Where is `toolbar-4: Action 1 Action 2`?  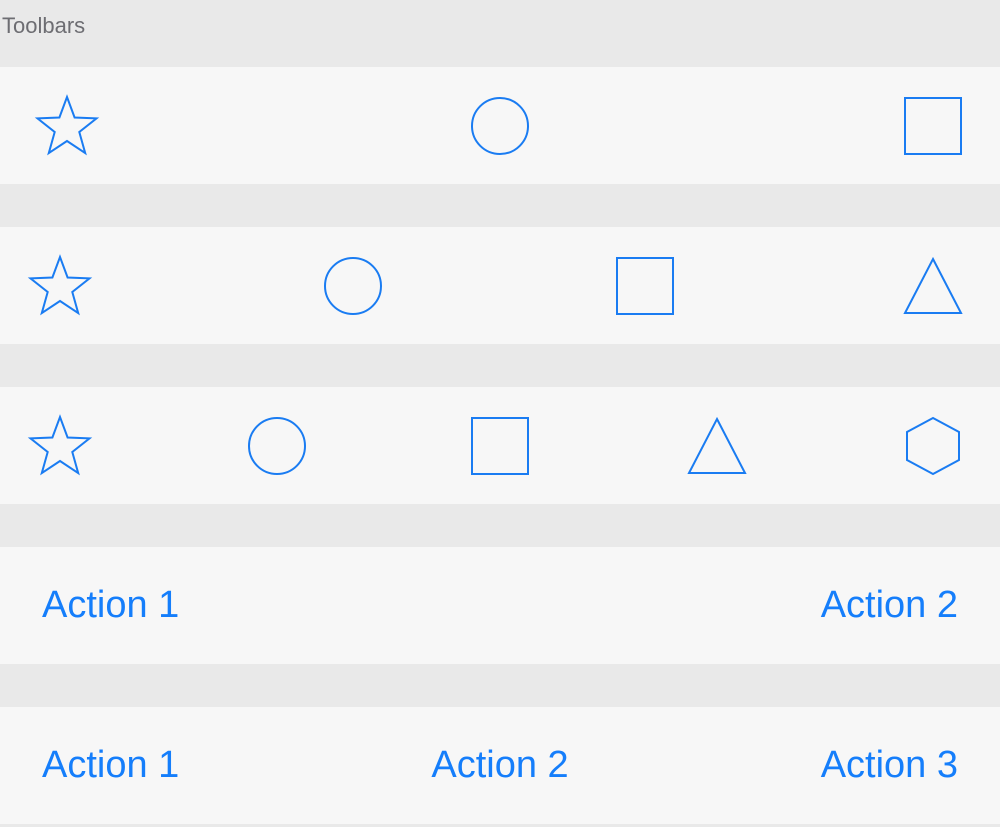
toolbar-4: Action 1 Action 2 is located at coordinates (500, 605).